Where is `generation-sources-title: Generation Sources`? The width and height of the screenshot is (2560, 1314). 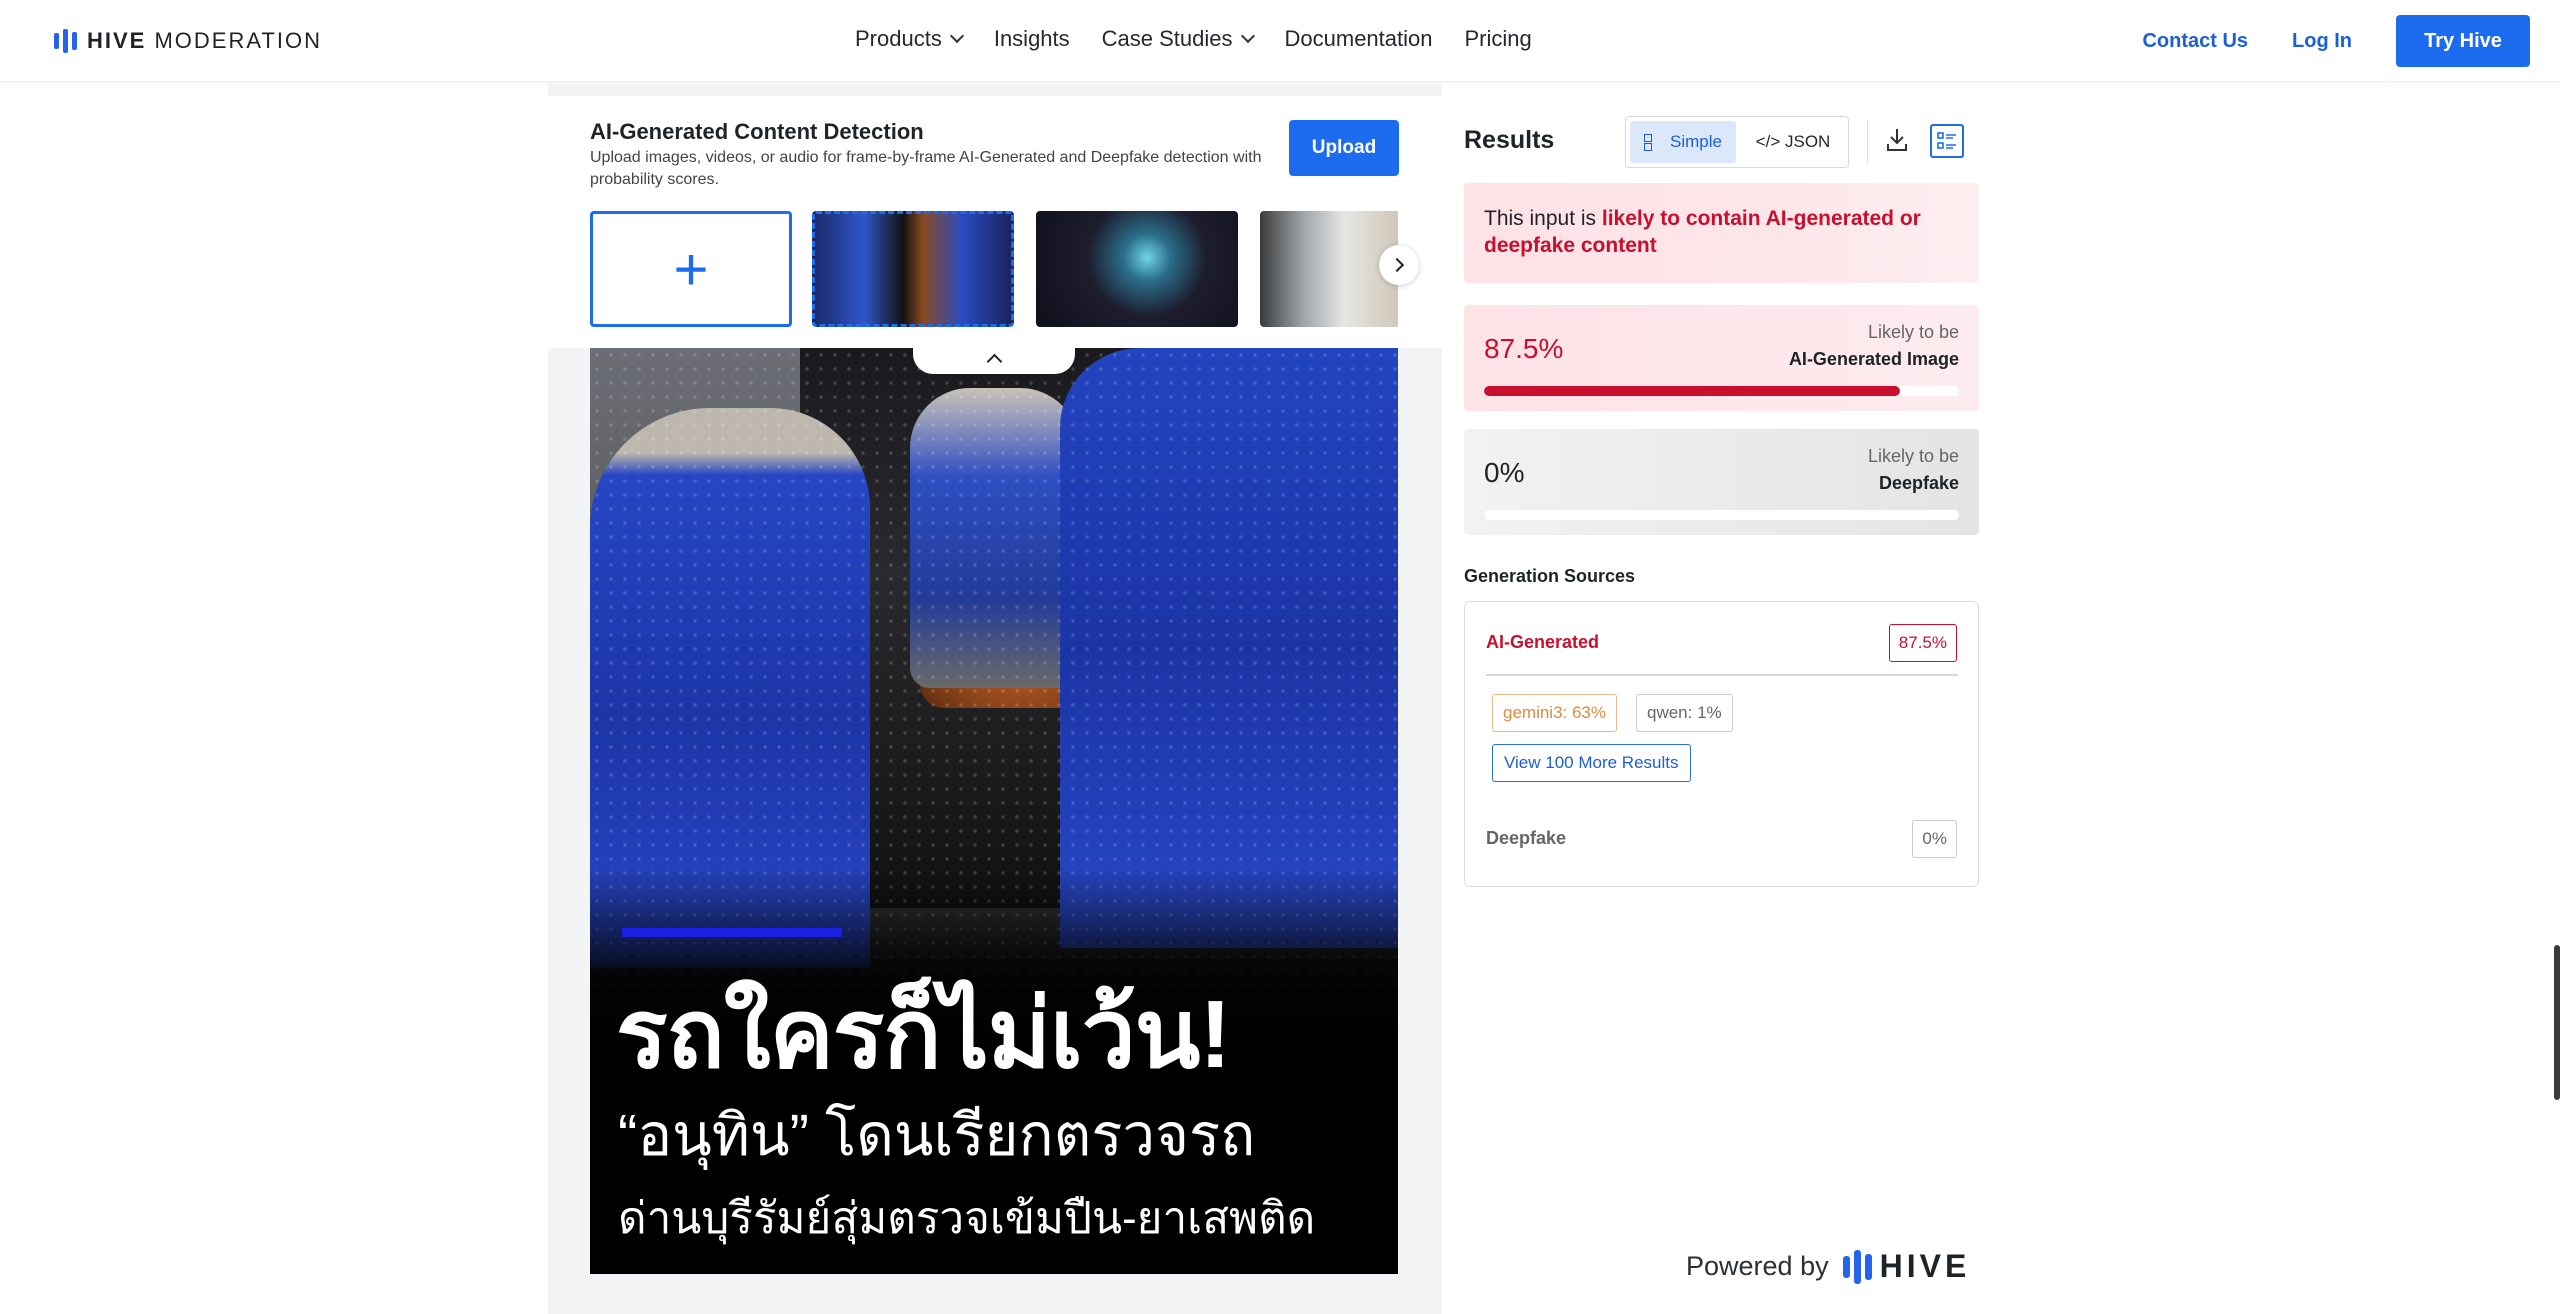
generation-sources-title: Generation Sources is located at coordinates (1550, 576).